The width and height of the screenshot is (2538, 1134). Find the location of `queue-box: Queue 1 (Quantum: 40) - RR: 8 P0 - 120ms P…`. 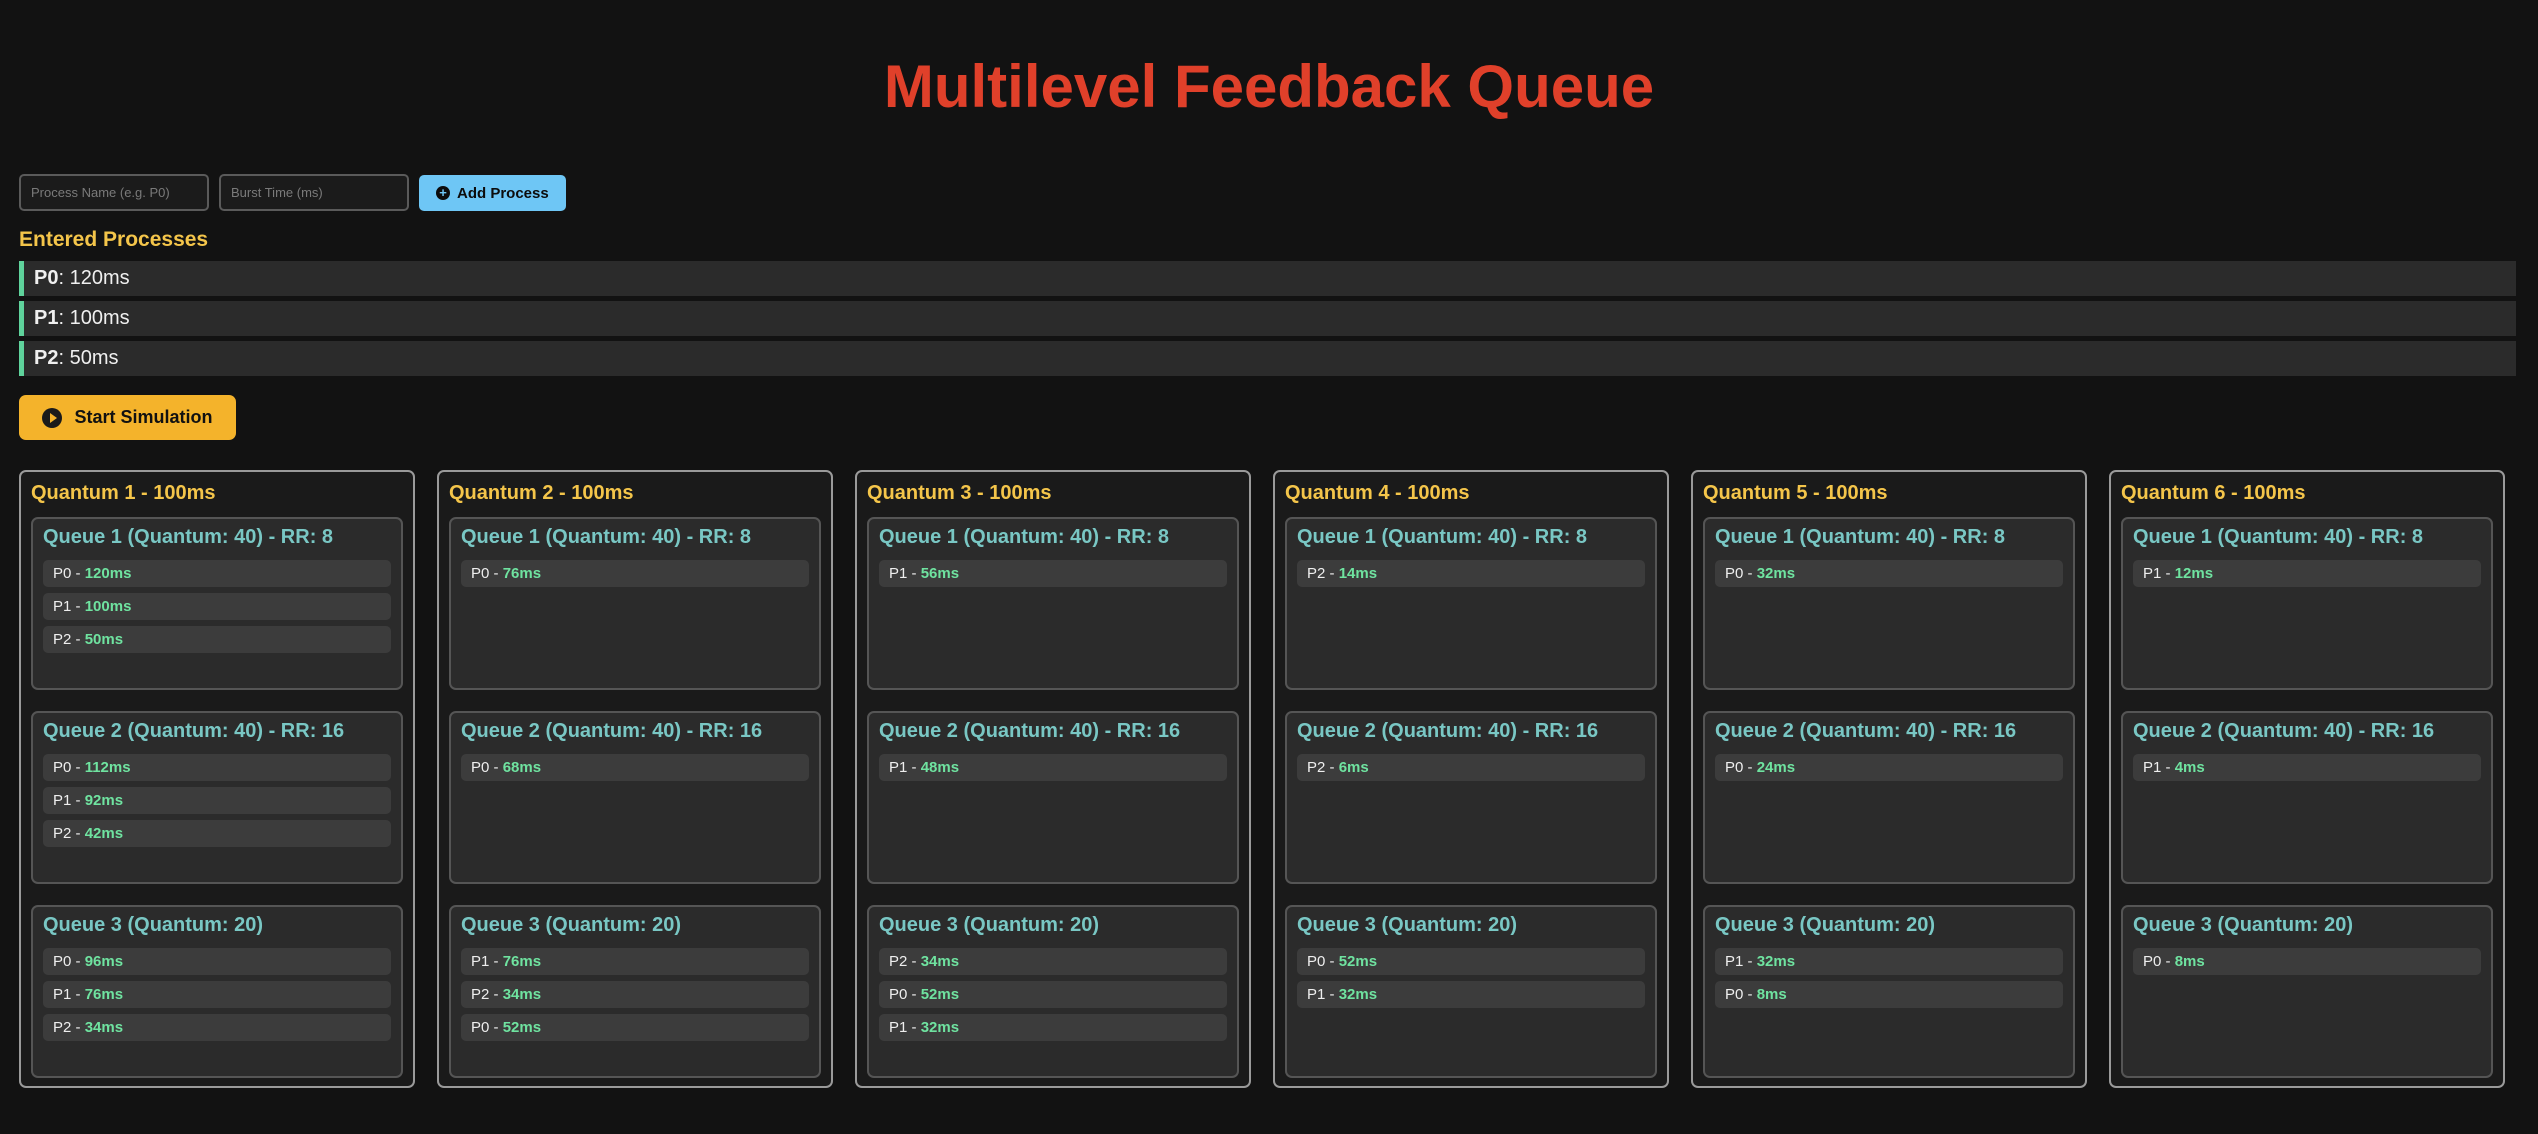

queue-box: Queue 1 (Quantum: 40) - RR: 8 P0 - 120ms P… is located at coordinates (217, 603).